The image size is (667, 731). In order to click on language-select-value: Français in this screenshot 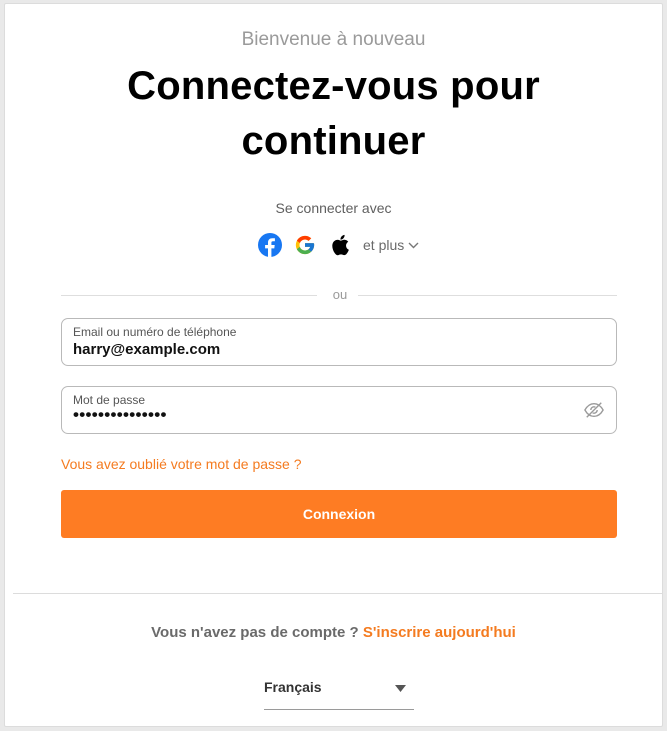, I will do `click(293, 687)`.